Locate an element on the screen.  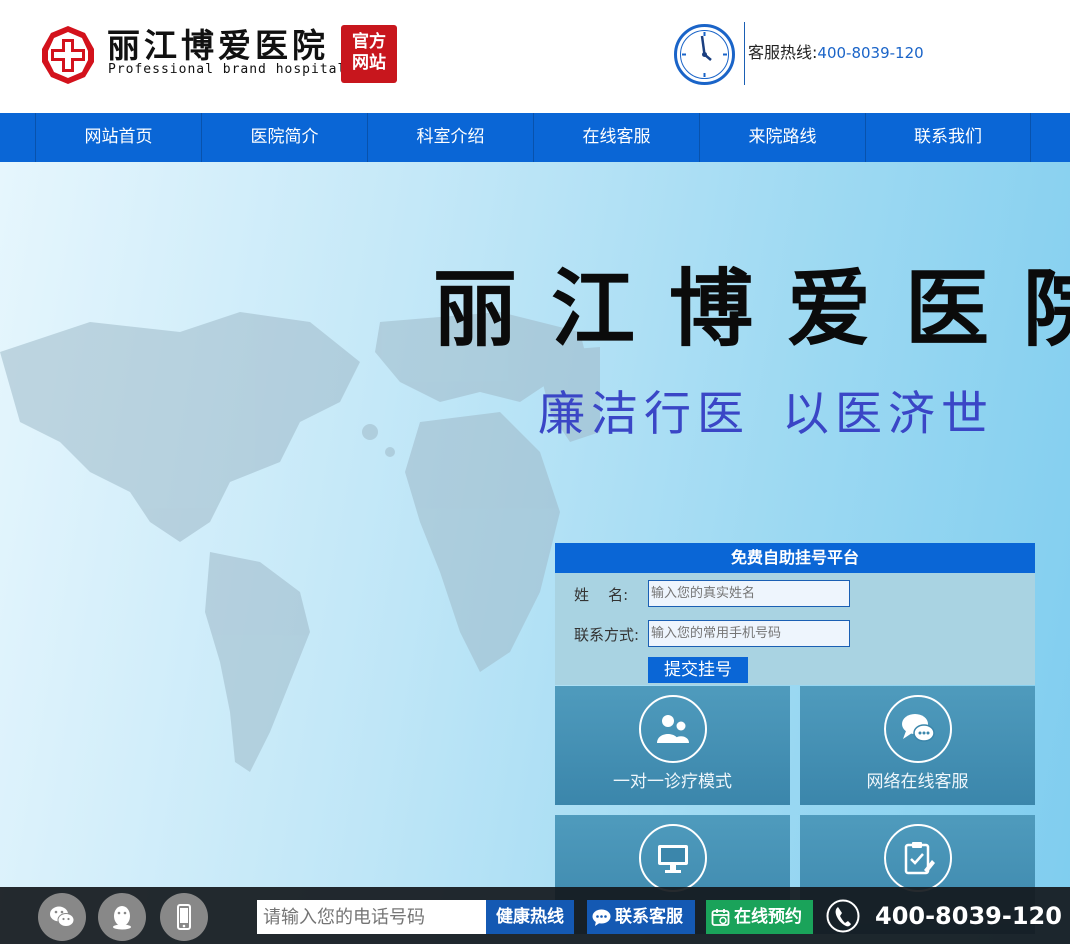
official-site-seal: 官方 网站 is located at coordinates (369, 54).